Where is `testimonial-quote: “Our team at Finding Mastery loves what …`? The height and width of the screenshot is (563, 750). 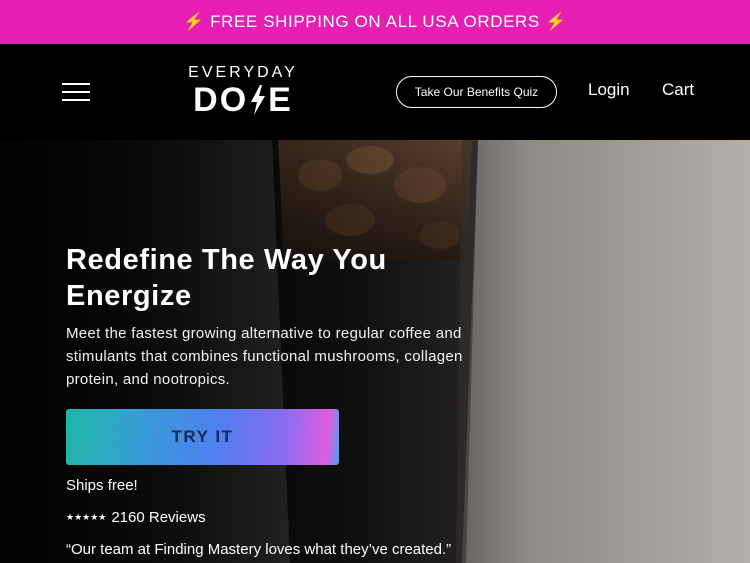 testimonial-quote: “Our team at Finding Mastery loves what … is located at coordinates (259, 549).